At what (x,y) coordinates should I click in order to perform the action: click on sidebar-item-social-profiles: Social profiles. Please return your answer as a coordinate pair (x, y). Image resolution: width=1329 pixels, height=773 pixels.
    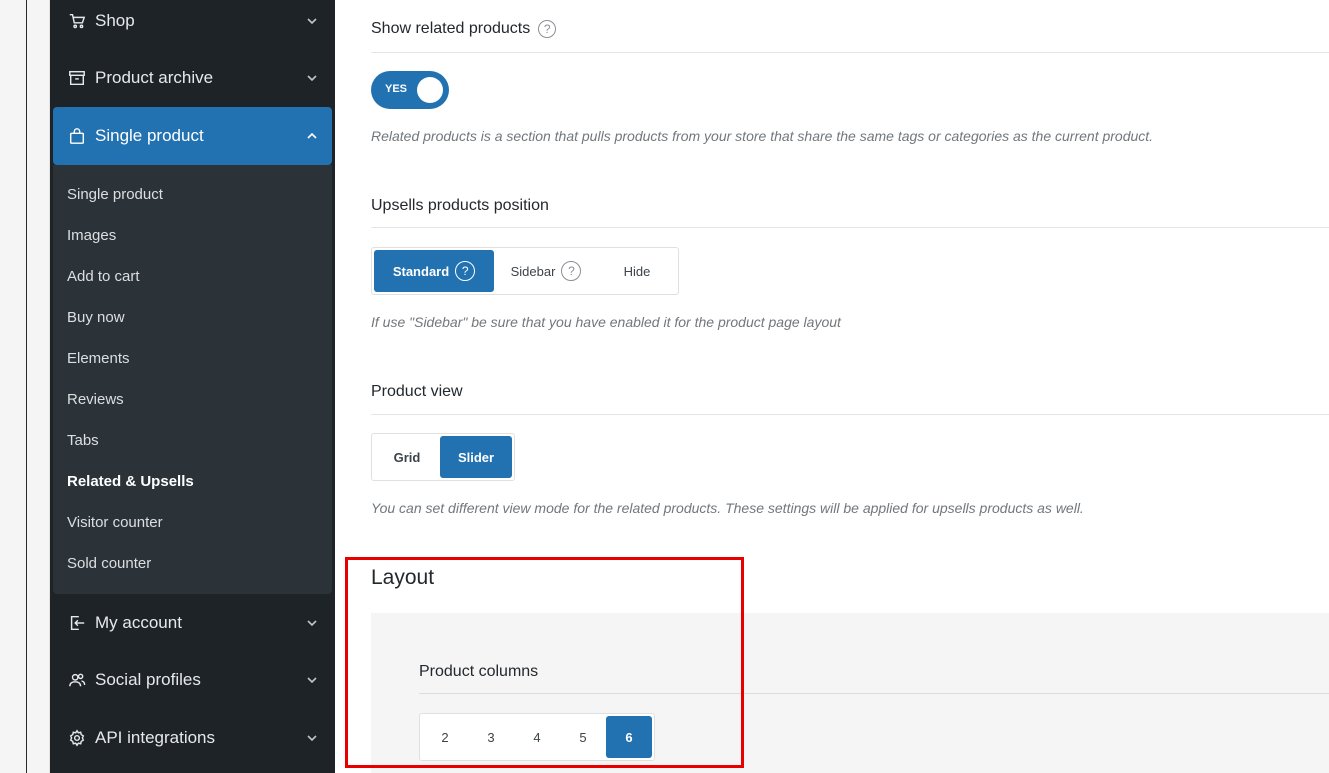
    Looking at the image, I should click on (192, 680).